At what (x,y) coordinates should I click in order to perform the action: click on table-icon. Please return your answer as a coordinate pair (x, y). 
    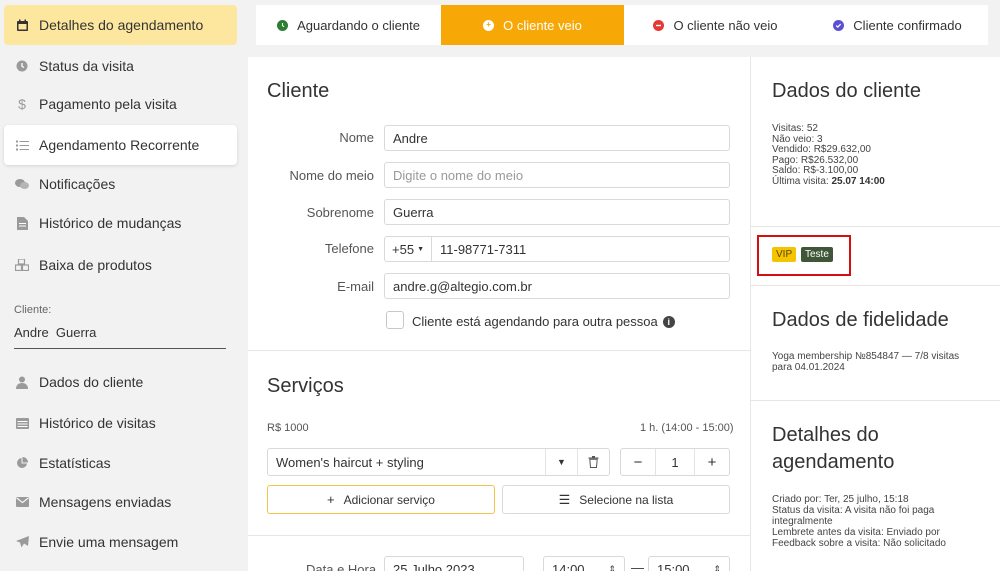
    Looking at the image, I should click on (22, 423).